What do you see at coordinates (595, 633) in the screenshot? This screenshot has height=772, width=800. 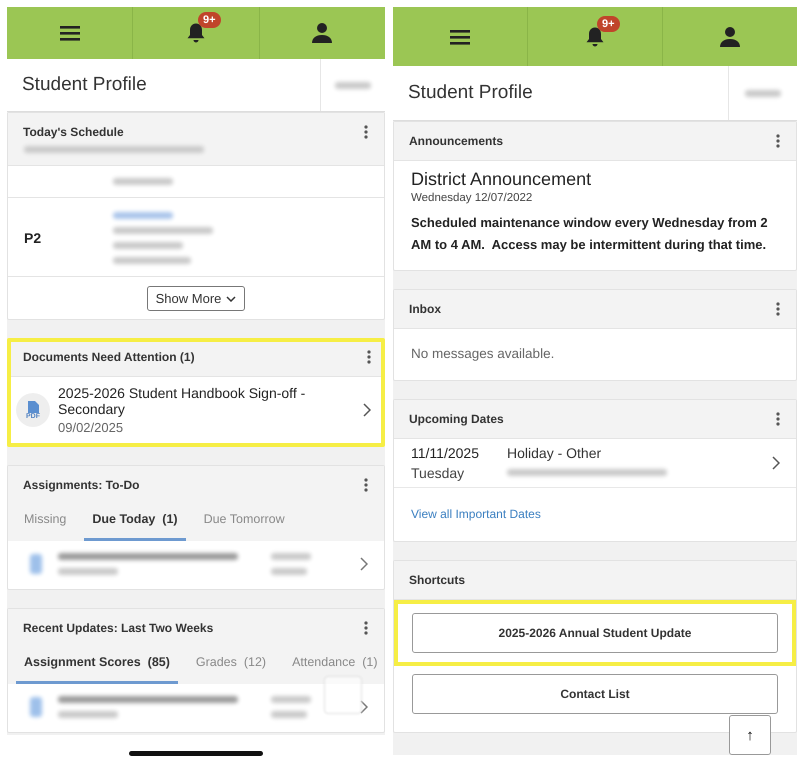 I see `shortcut-button: 2025-2026 Annual Student Update` at bounding box center [595, 633].